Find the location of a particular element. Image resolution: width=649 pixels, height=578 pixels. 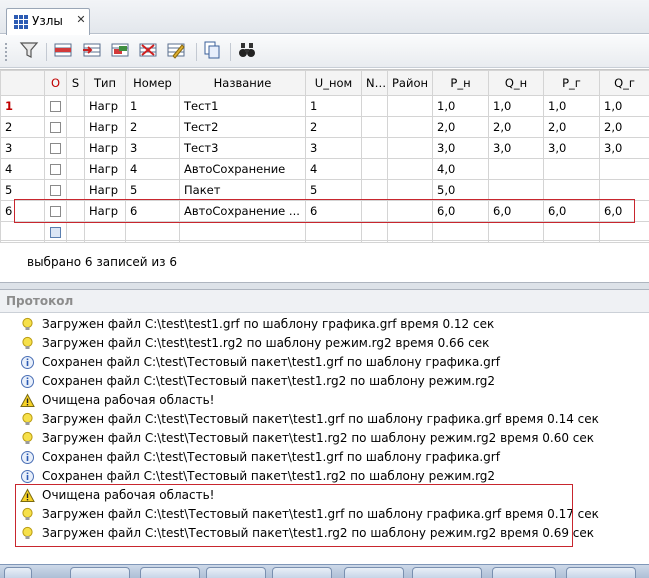

unom-cell: 3 is located at coordinates (333, 148).